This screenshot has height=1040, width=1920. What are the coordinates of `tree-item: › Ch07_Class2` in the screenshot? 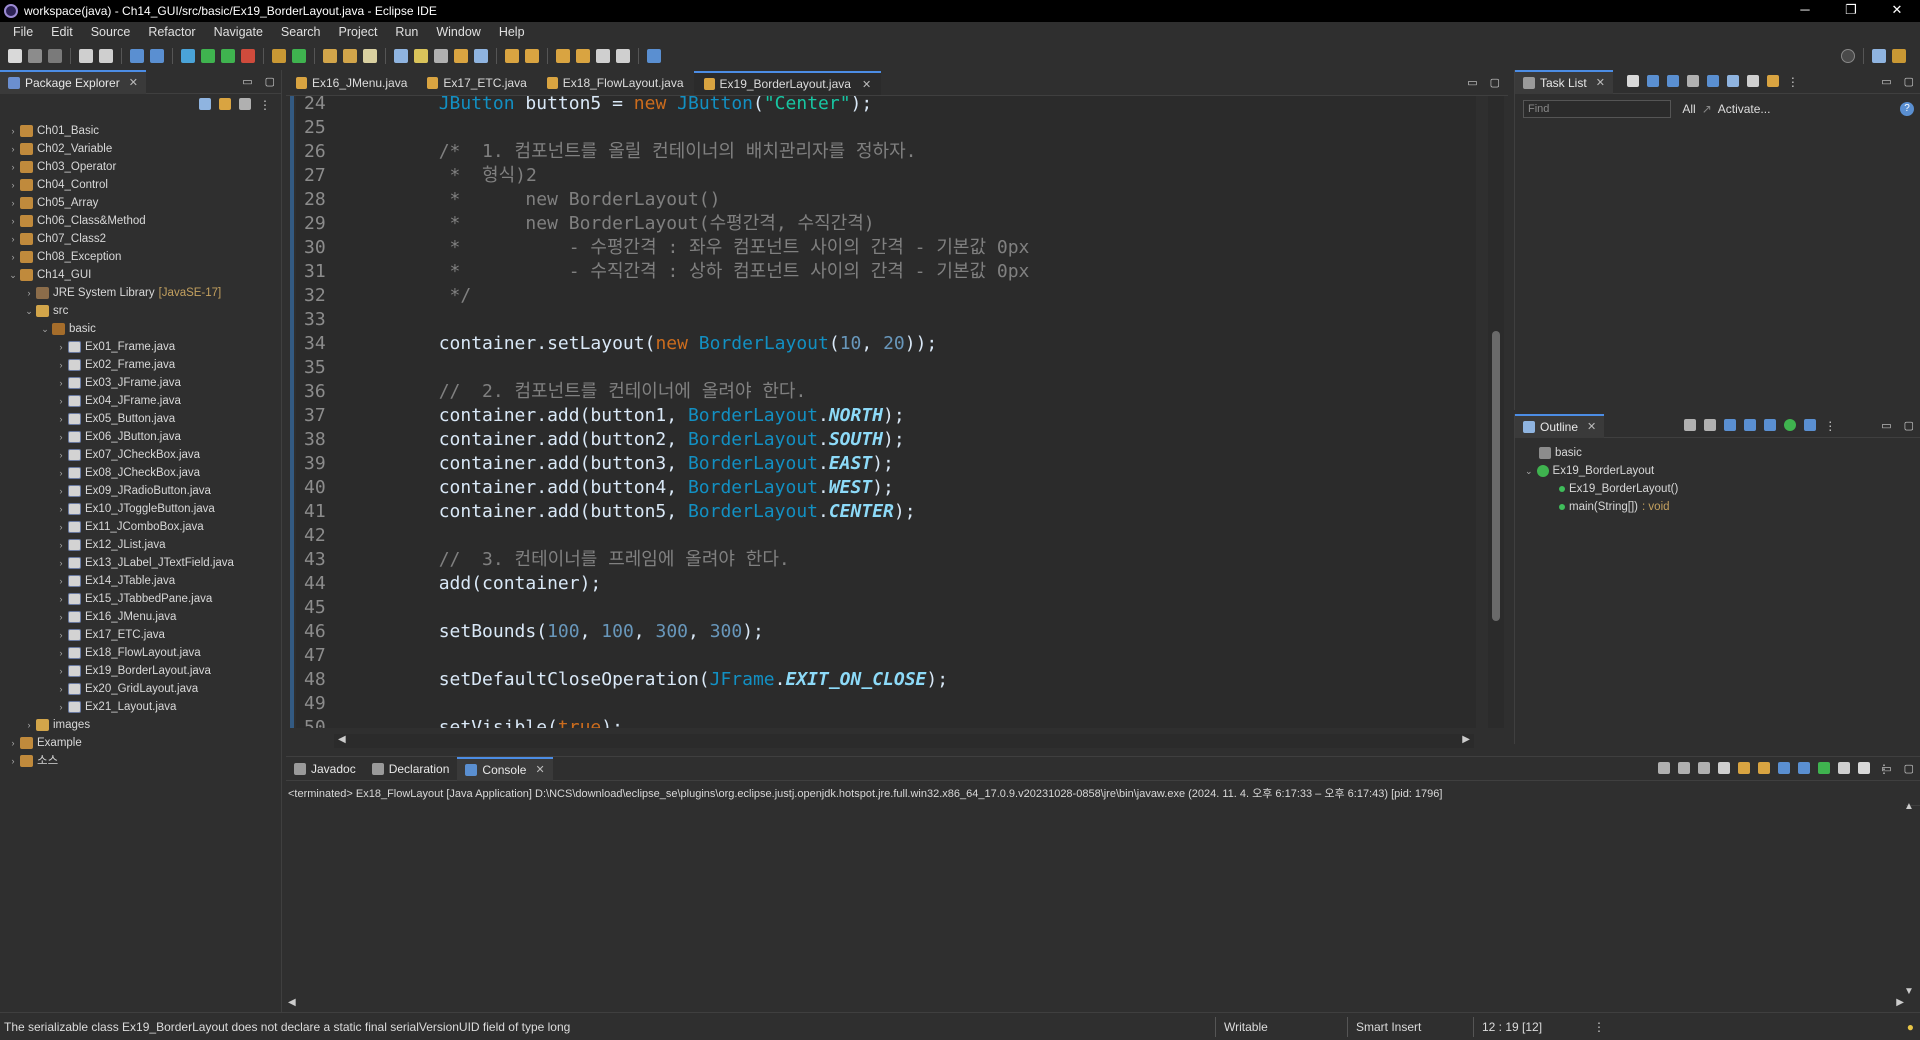 It's located at (140, 239).